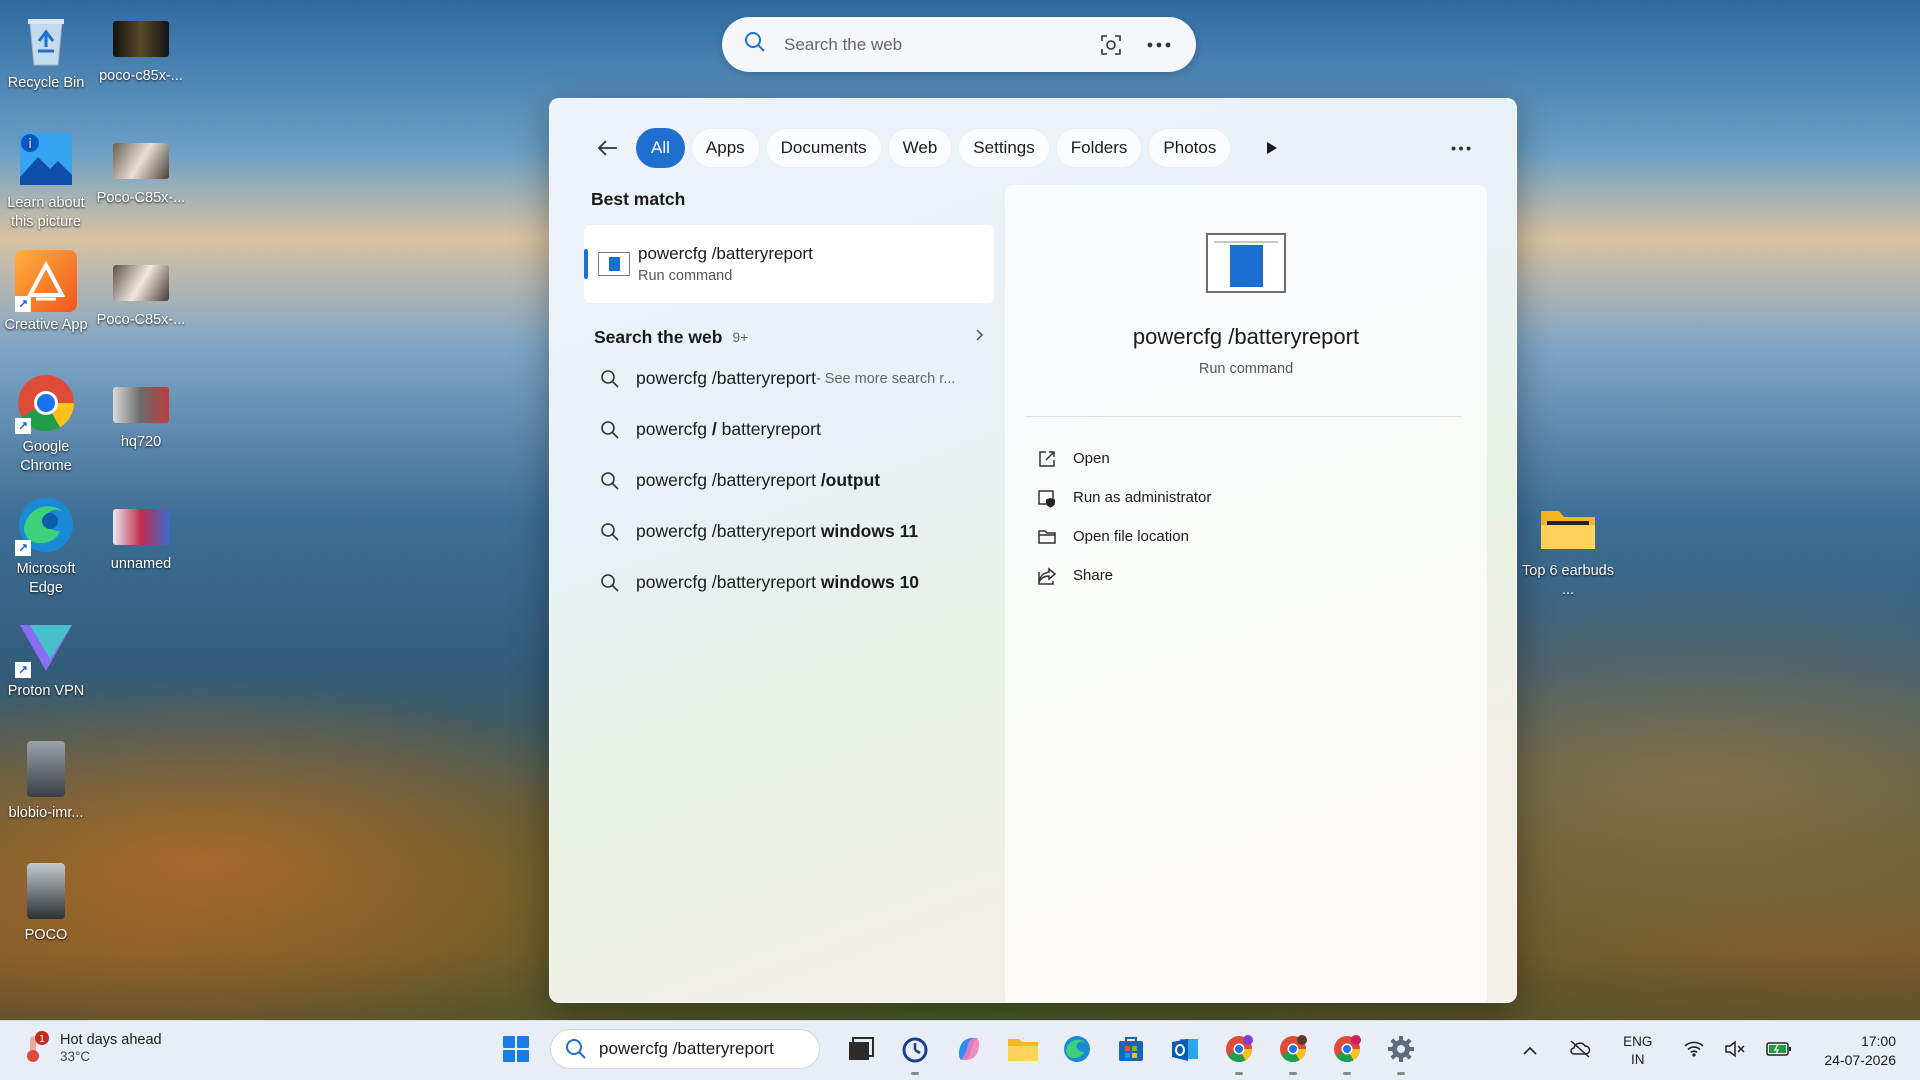 Image resolution: width=1920 pixels, height=1080 pixels. Describe the element at coordinates (823, 148) in the screenshot. I see `filter-chip-documents: Documents` at that location.